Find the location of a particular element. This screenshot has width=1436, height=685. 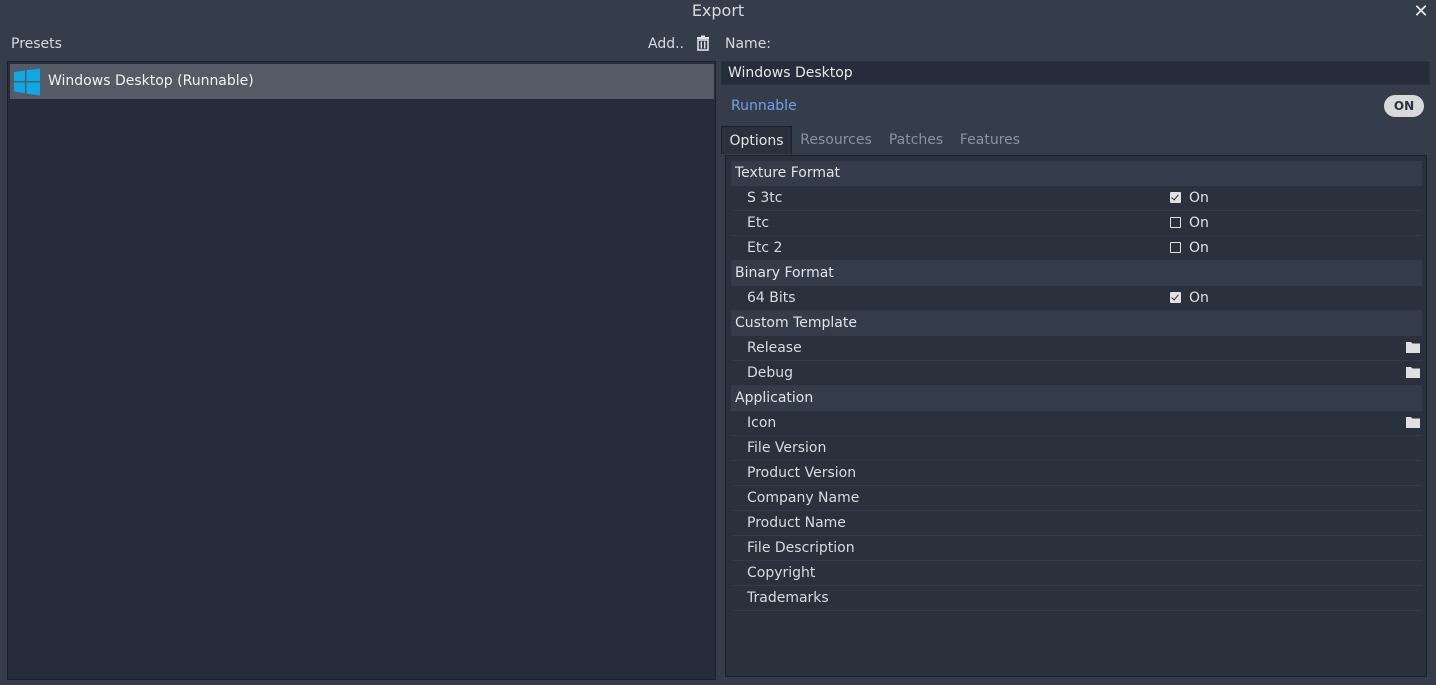

windows-logo-icon is located at coordinates (27, 82).